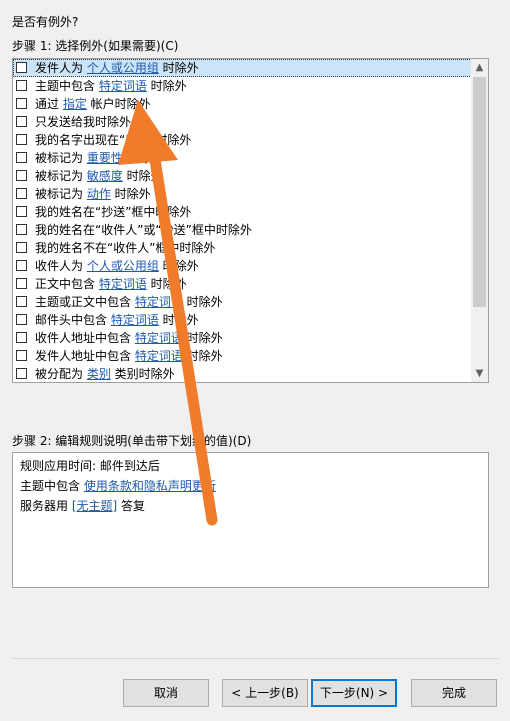 The image size is (510, 721). I want to click on exception-question: 是否有例外?, so click(45, 22).